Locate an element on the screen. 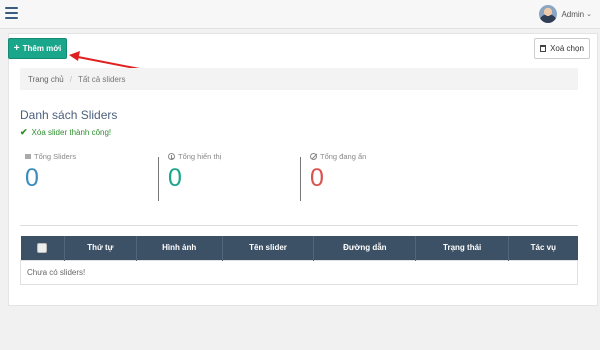 This screenshot has height=350, width=600. check-icon: ✔ is located at coordinates (24, 132).